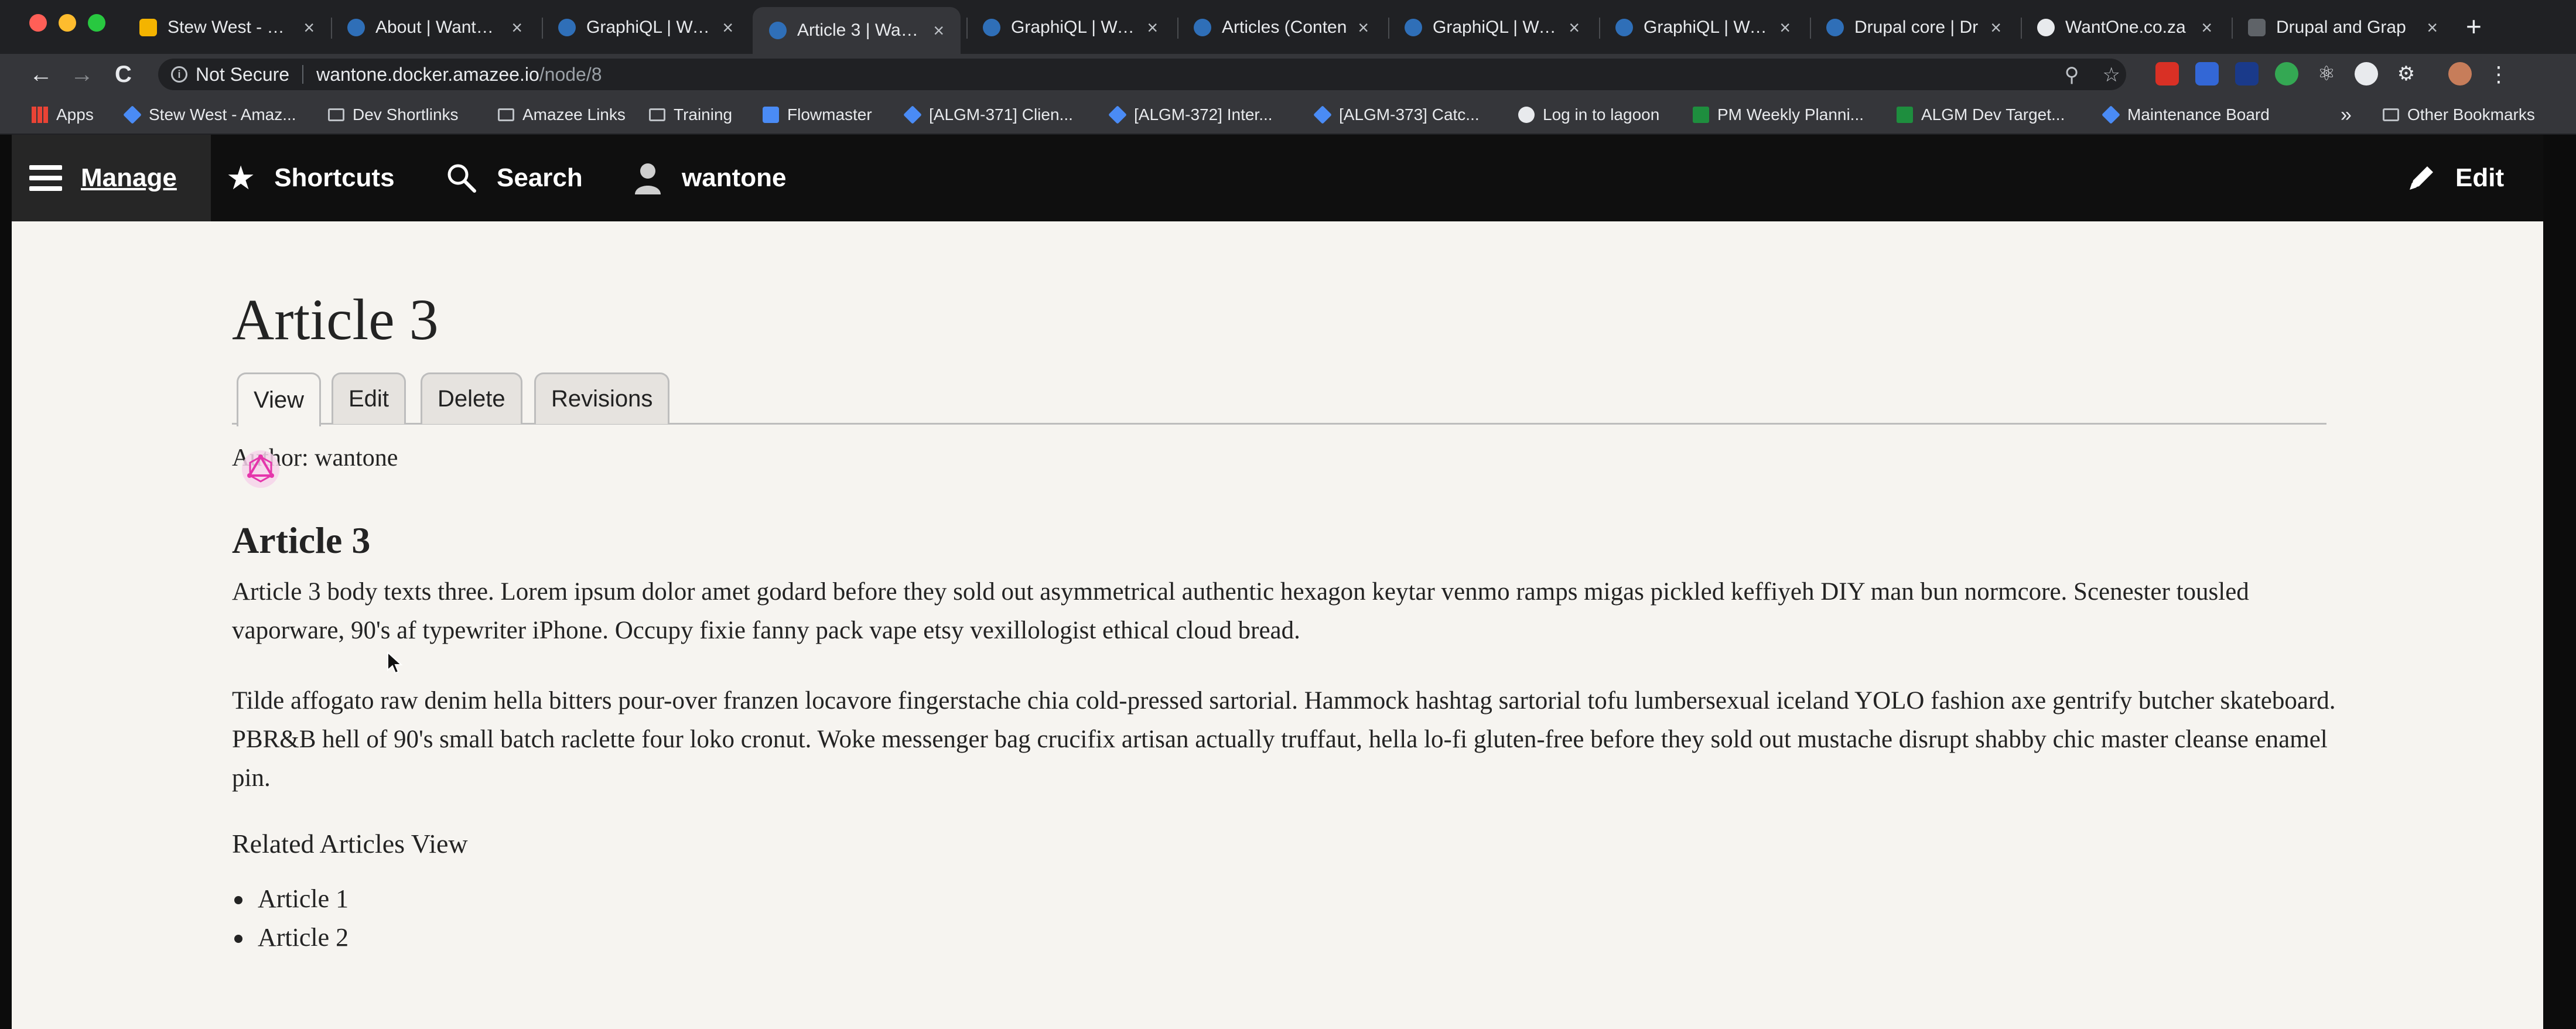 This screenshot has width=2576, height=1029. I want to click on browser-tab: Articles (Conten ×, so click(1281, 27).